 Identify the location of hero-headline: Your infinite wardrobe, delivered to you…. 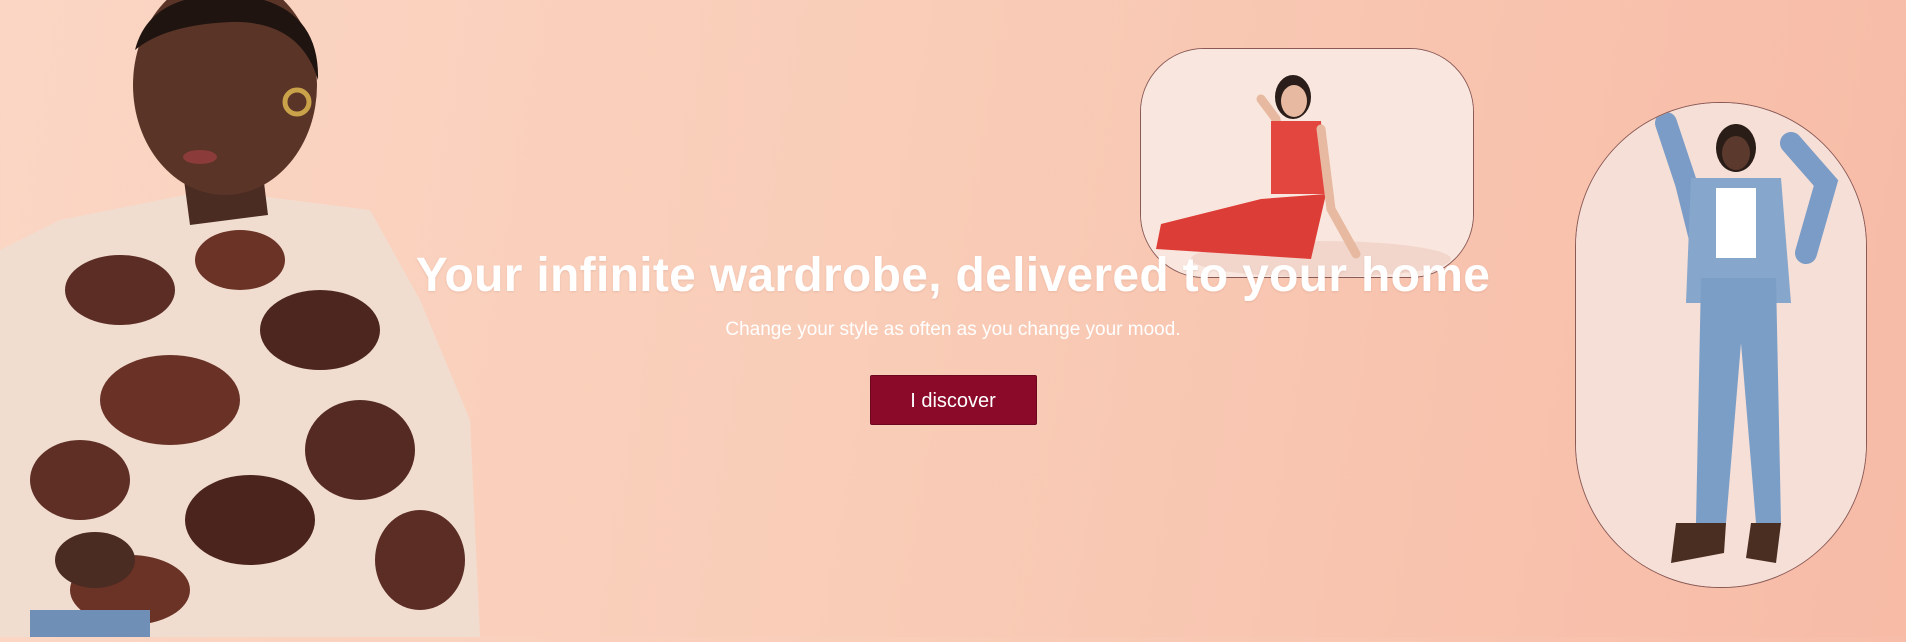
(953, 275).